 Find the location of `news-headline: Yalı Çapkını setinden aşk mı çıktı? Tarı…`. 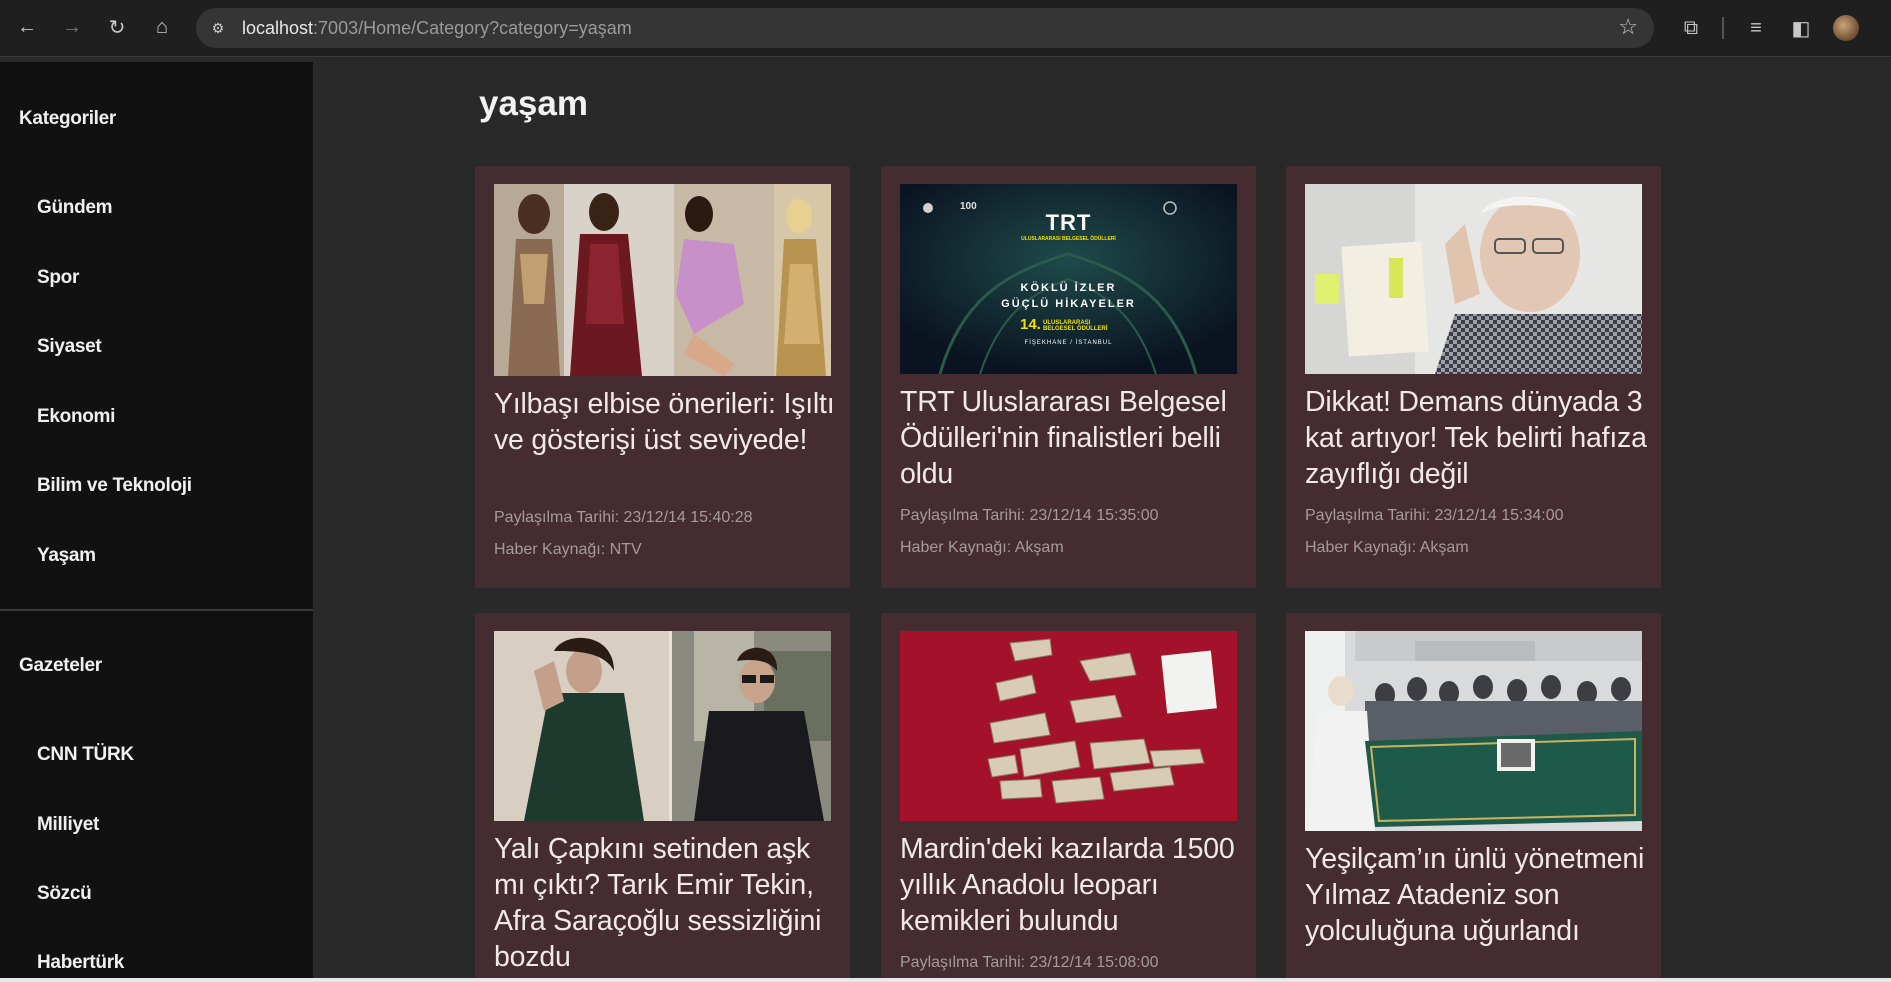

news-headline: Yalı Çapkını setinden aşk mı çıktı? Tarı… is located at coordinates (666, 903).